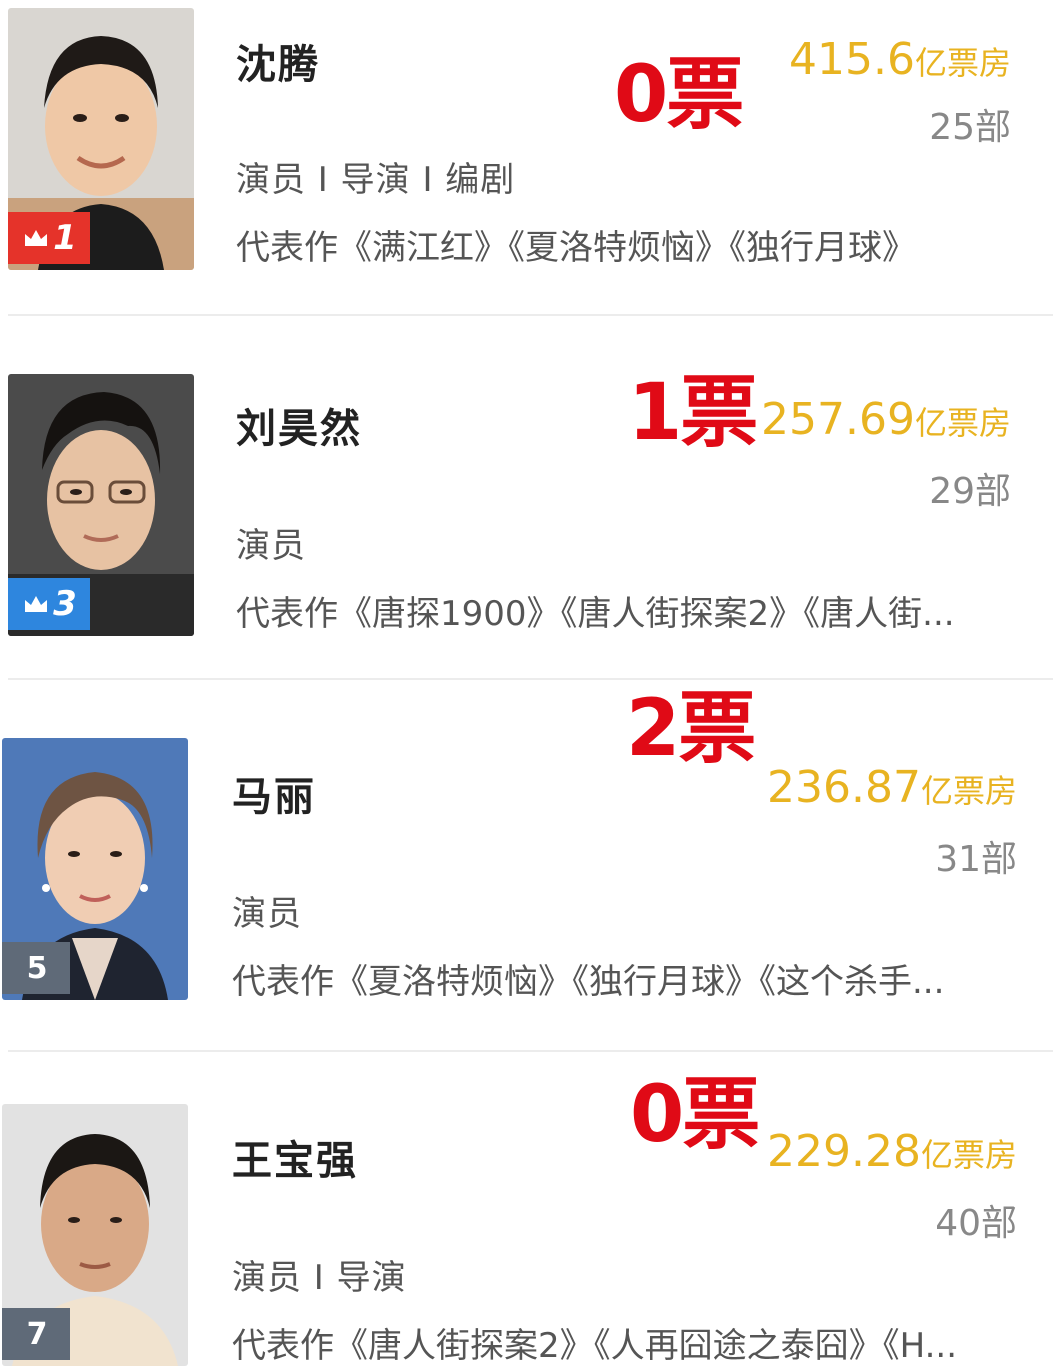 This screenshot has width=1053, height=1367. What do you see at coordinates (319, 1278) in the screenshot?
I see `actor-roles: 演员 I 导演` at bounding box center [319, 1278].